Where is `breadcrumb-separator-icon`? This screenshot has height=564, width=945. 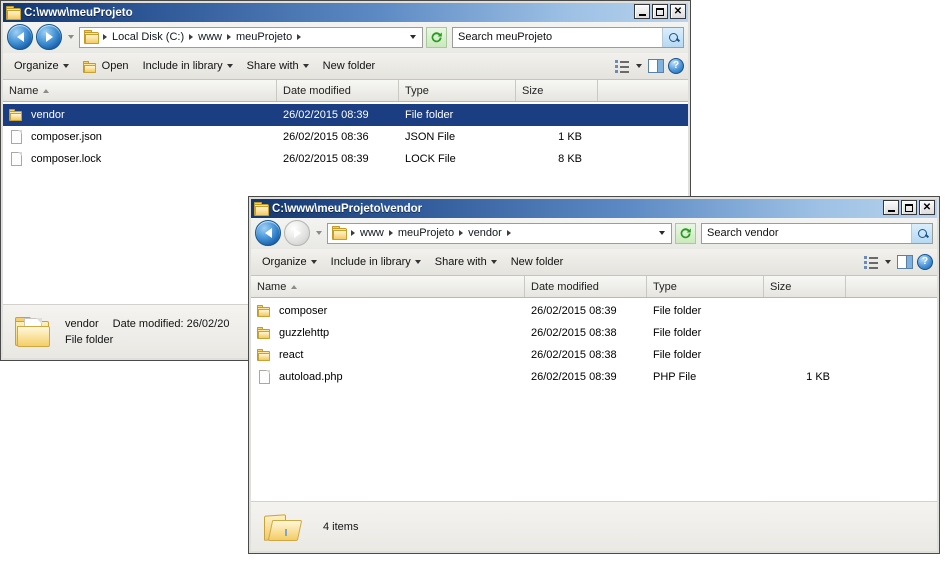 breadcrumb-separator-icon is located at coordinates (191, 37).